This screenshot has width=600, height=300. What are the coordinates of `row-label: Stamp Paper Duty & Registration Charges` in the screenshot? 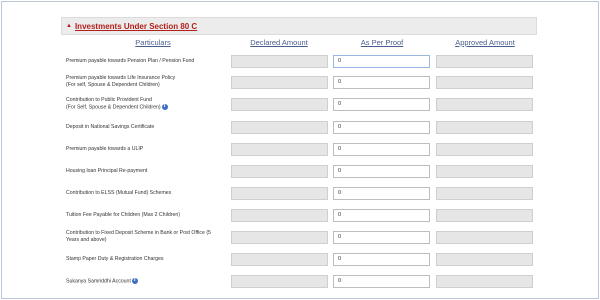 It's located at (147, 259).